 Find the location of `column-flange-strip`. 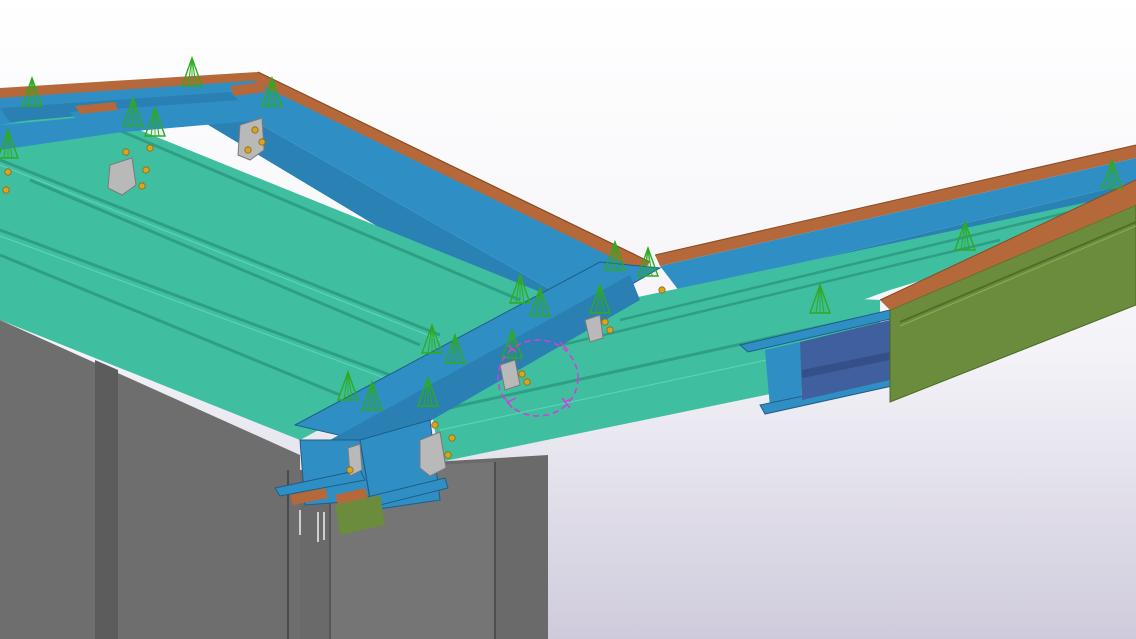

column-flange-strip is located at coordinates (106, 499).